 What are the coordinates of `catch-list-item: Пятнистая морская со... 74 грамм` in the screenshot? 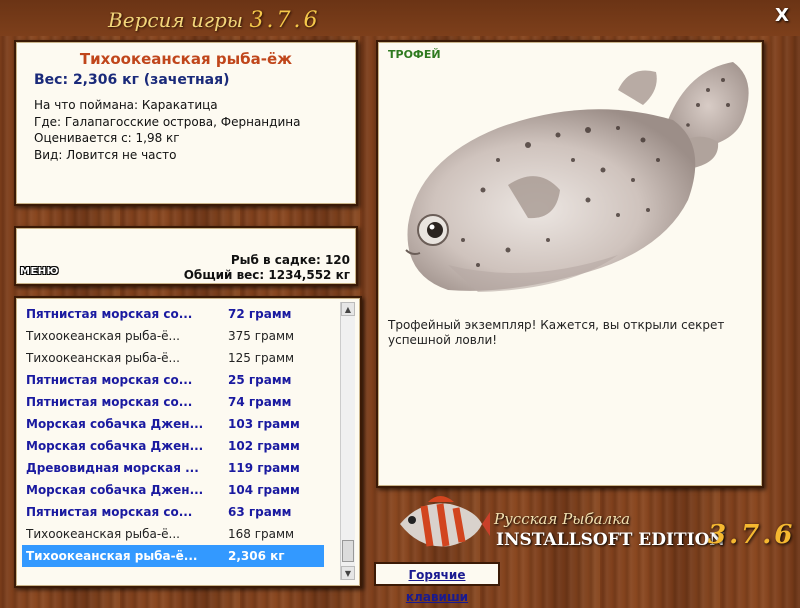 It's located at (173, 402).